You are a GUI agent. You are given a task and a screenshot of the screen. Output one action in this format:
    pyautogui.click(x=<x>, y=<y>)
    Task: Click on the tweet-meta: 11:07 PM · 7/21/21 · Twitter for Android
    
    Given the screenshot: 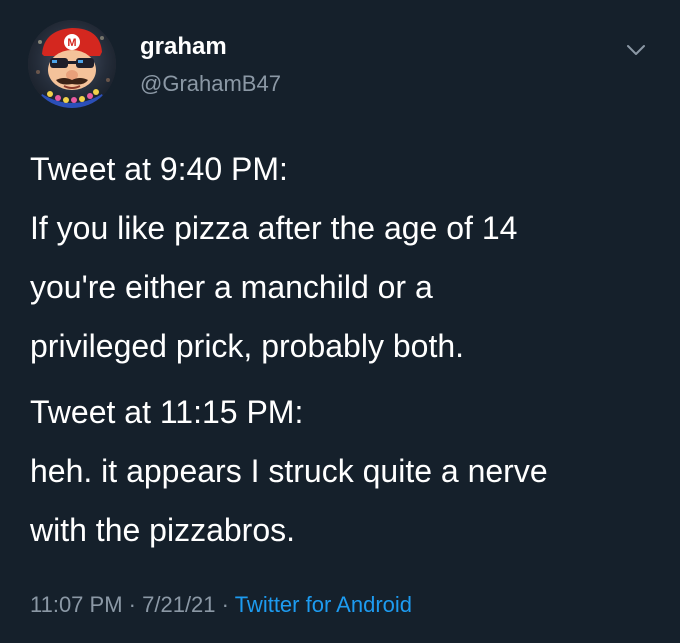 What is the action you would take?
    pyautogui.click(x=221, y=605)
    